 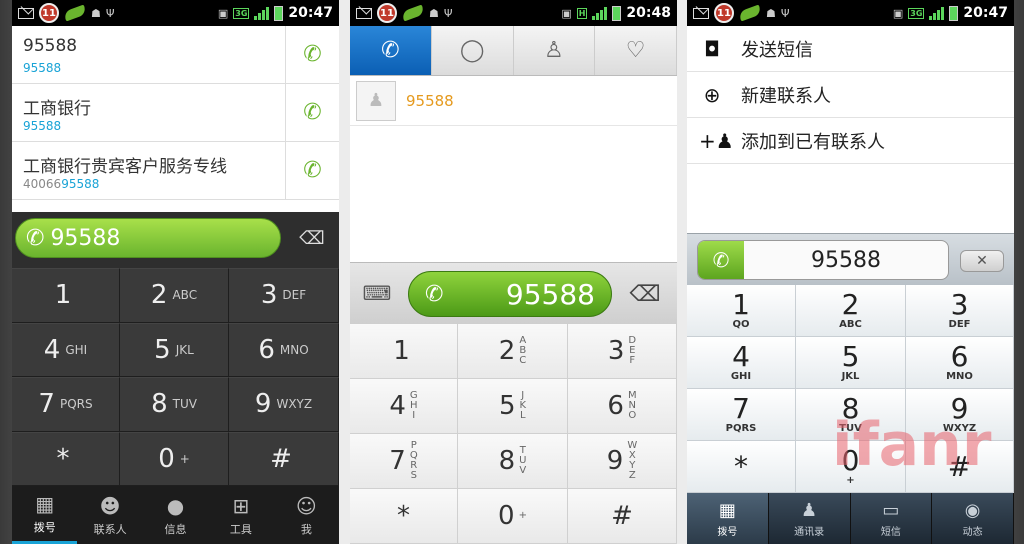 What do you see at coordinates (850, 49) in the screenshot?
I see `menu-item-send-sms: ◘ 发送短信` at bounding box center [850, 49].